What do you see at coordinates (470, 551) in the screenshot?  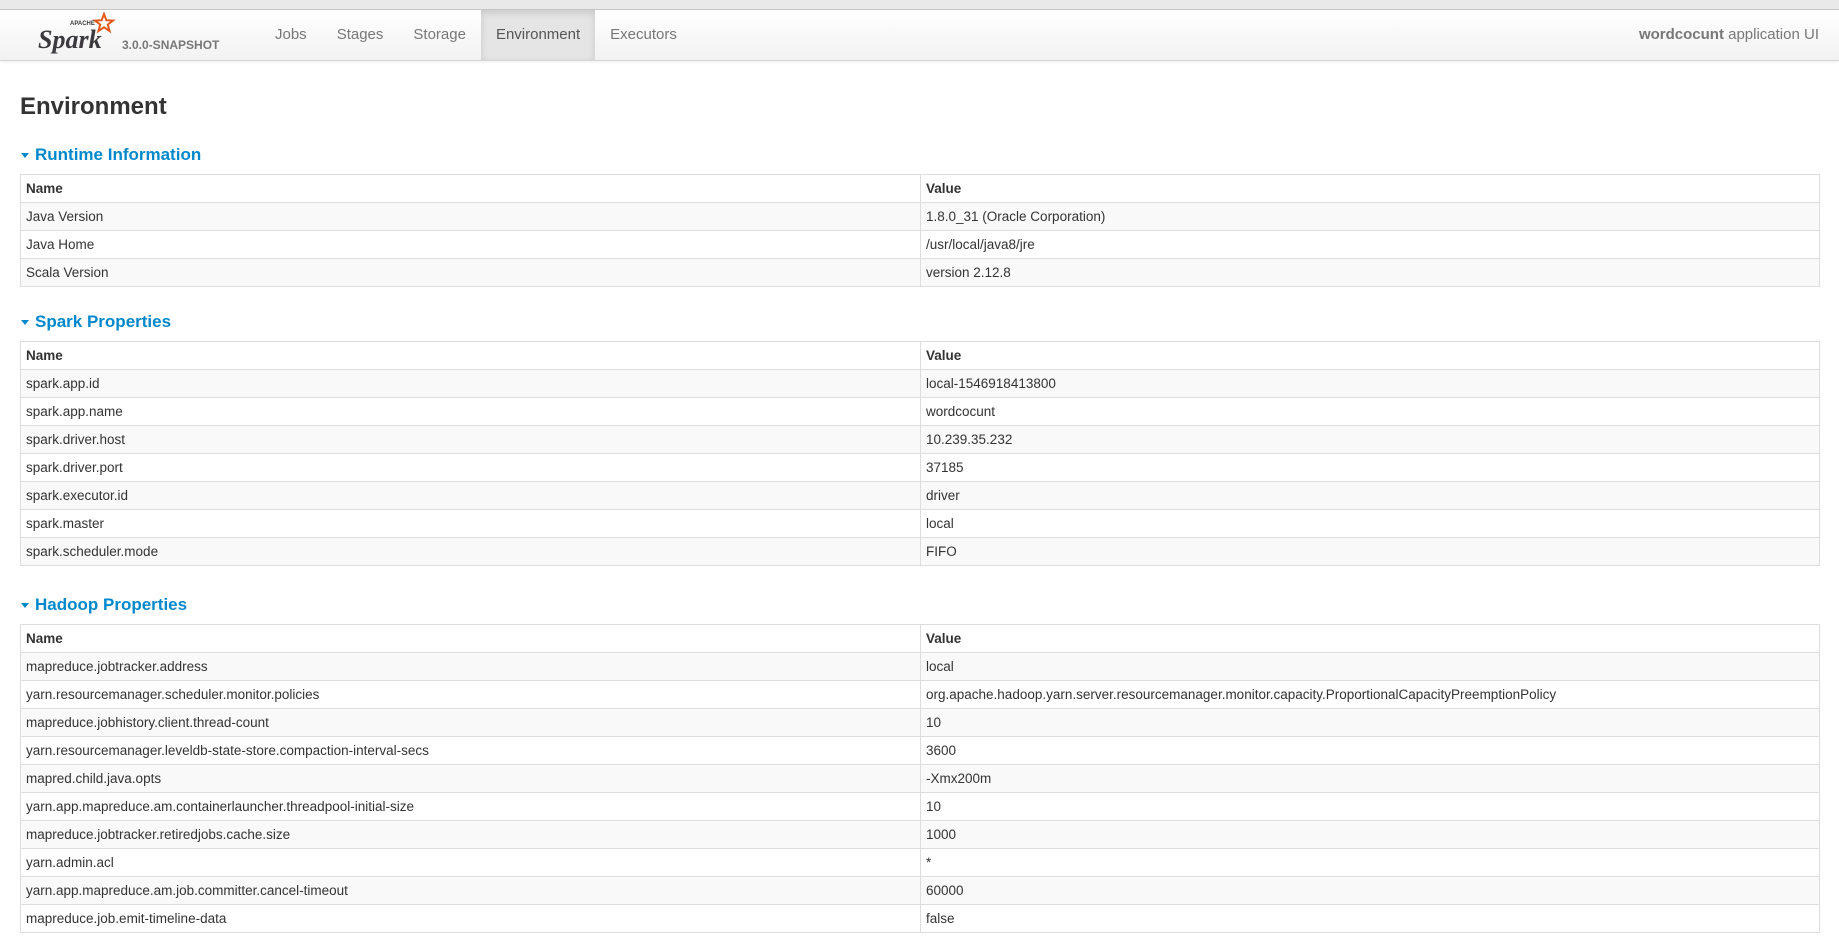 I see `property-name: spark.scheduler.mode` at bounding box center [470, 551].